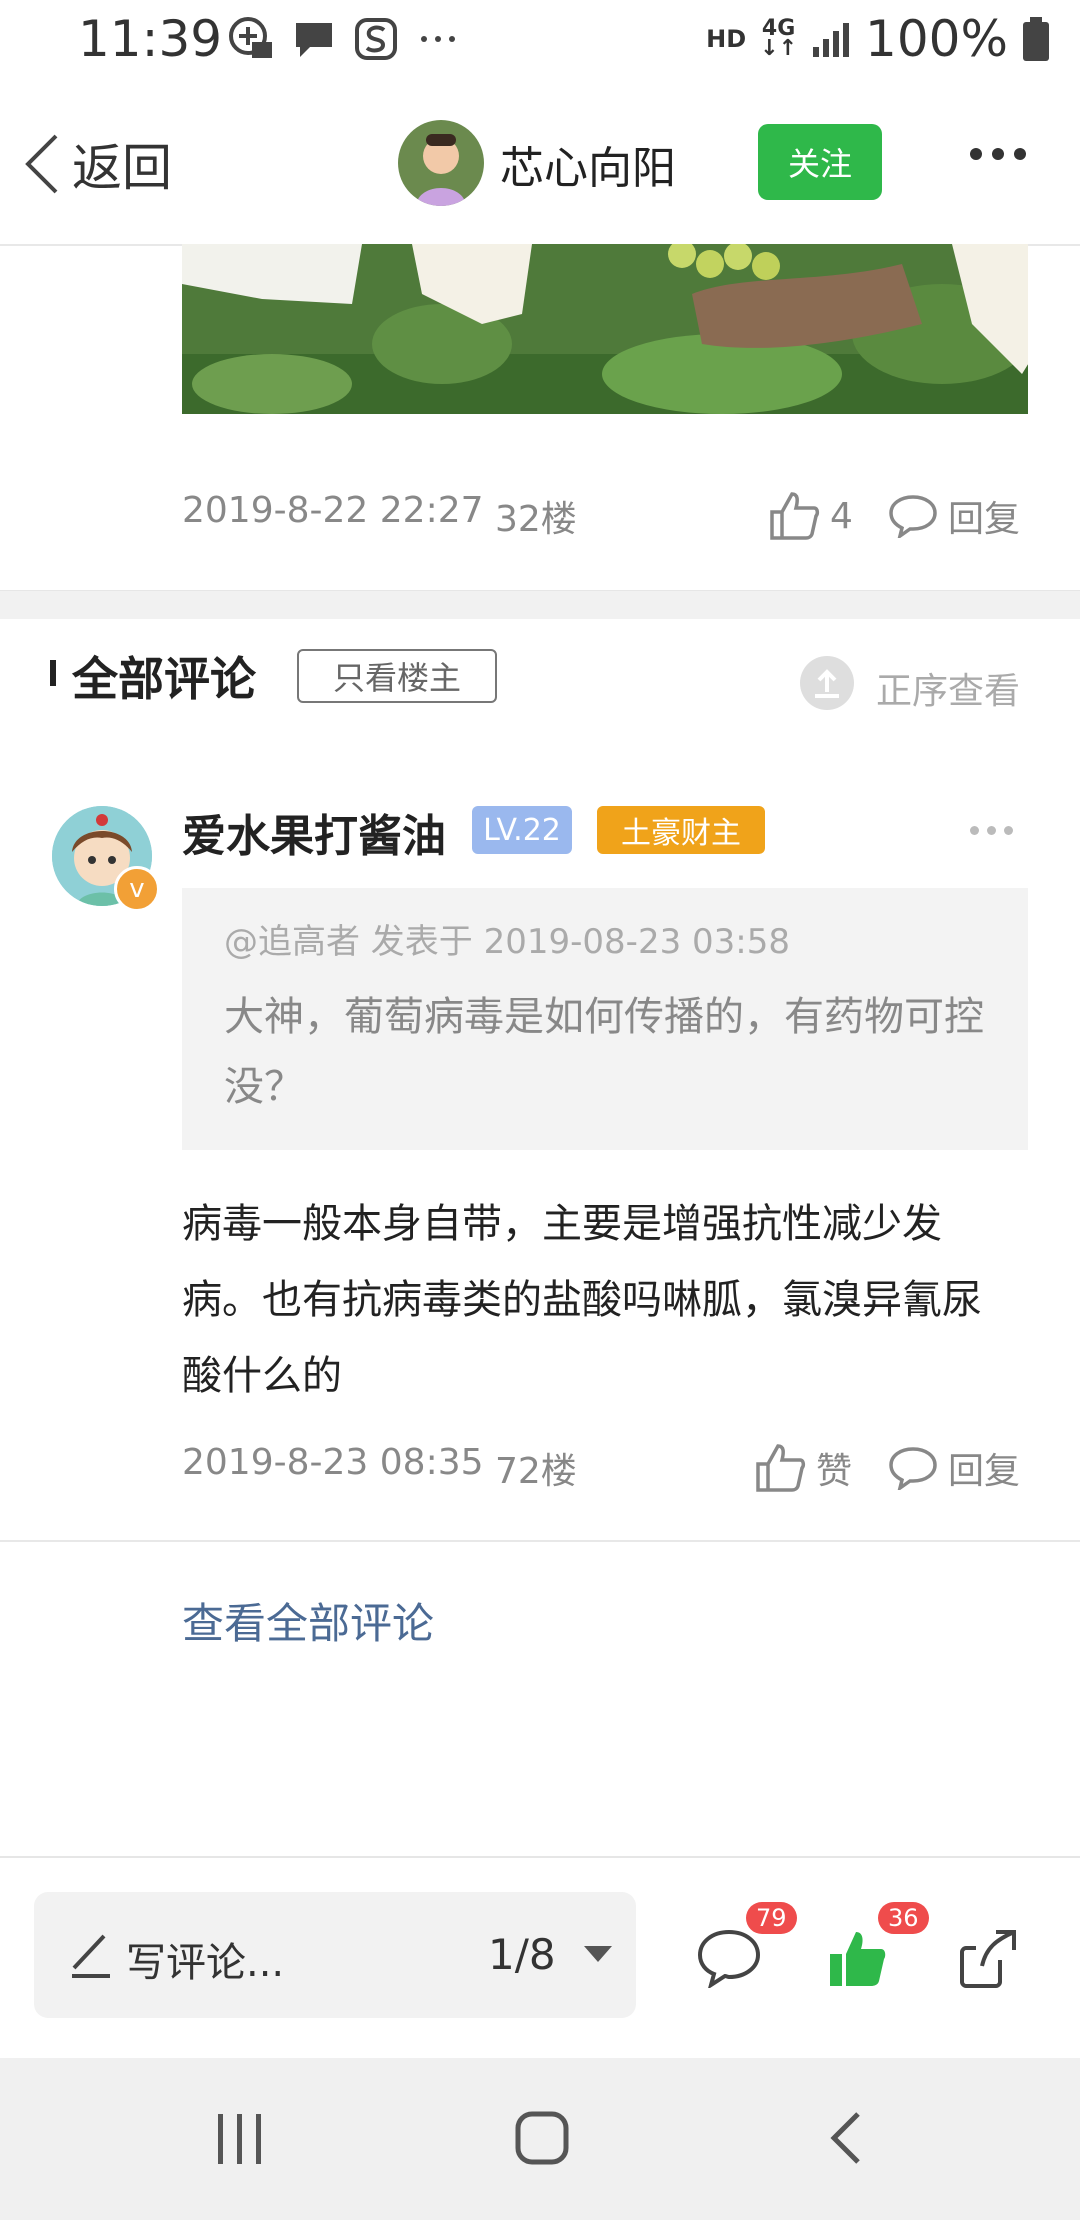  What do you see at coordinates (984, 1471) in the screenshot?
I see `comment-reply-label: 回复` at bounding box center [984, 1471].